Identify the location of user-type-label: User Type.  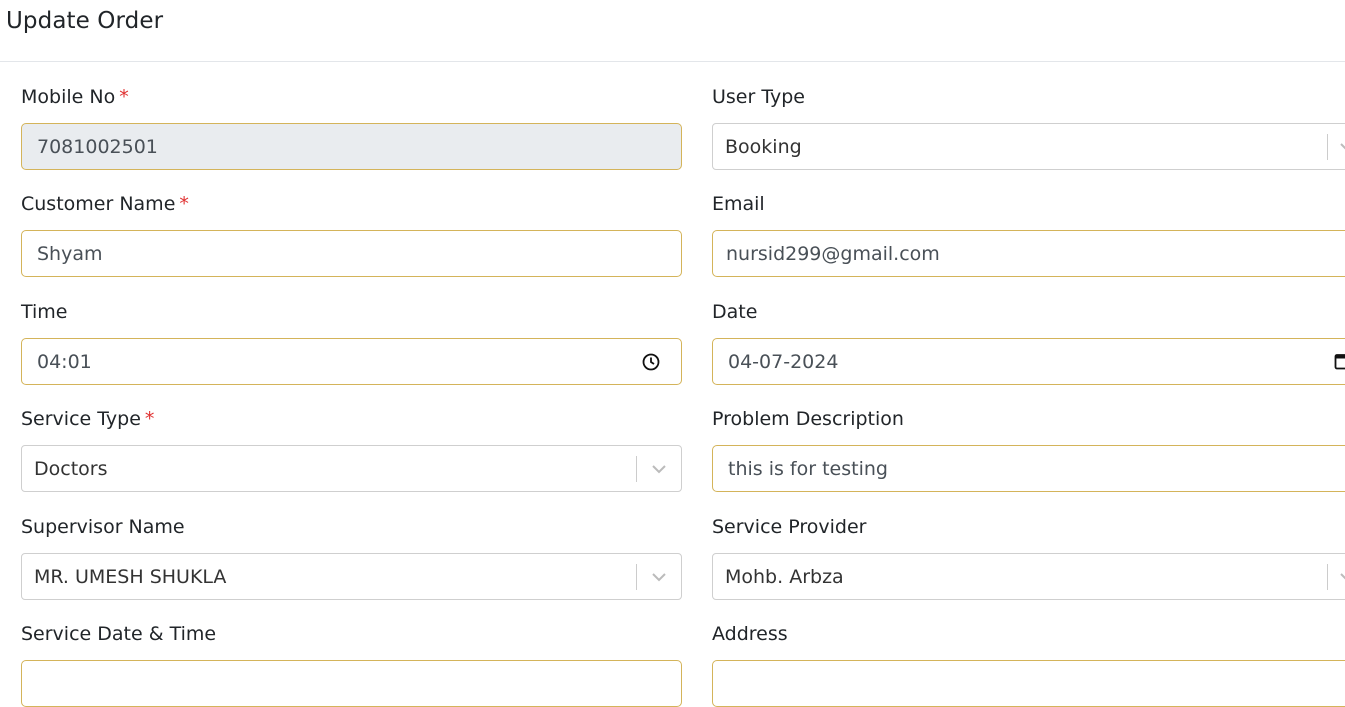
(758, 97).